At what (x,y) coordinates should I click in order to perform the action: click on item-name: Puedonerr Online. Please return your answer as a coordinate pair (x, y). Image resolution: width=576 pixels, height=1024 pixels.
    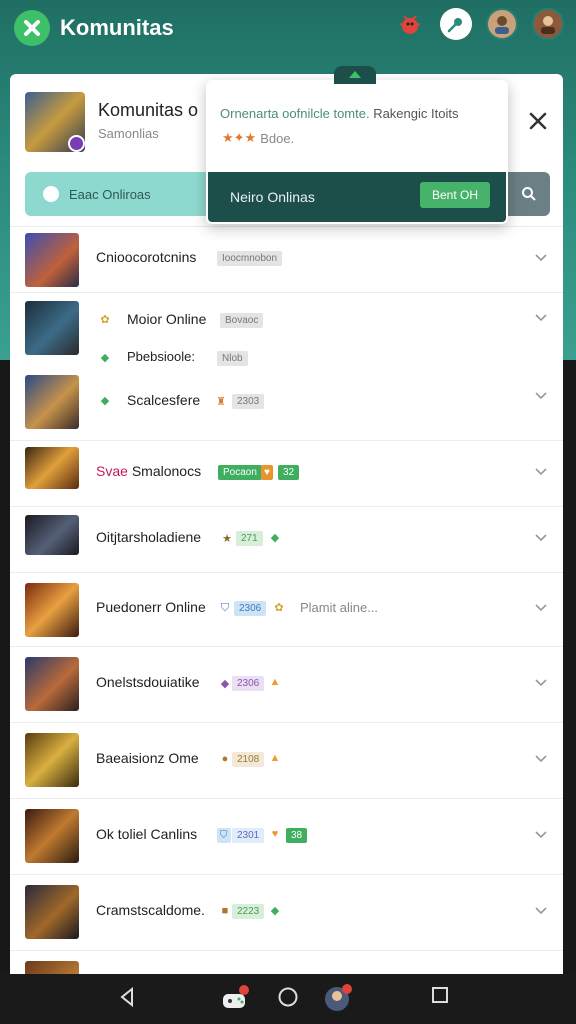
    Looking at the image, I should click on (151, 607).